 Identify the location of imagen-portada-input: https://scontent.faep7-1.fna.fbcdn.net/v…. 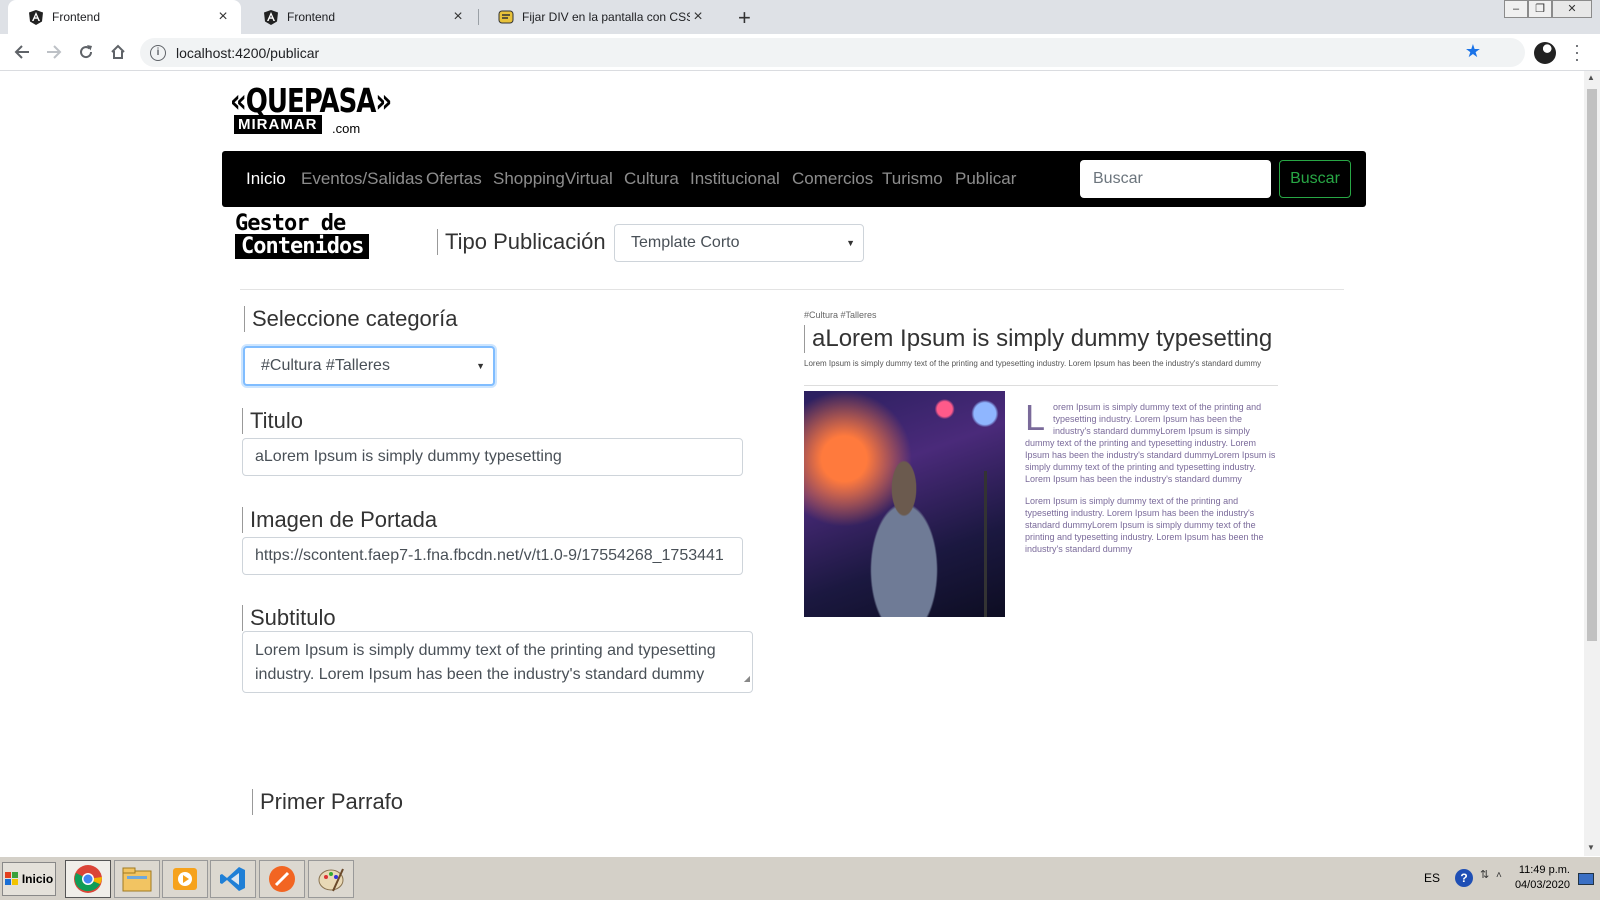
(492, 556).